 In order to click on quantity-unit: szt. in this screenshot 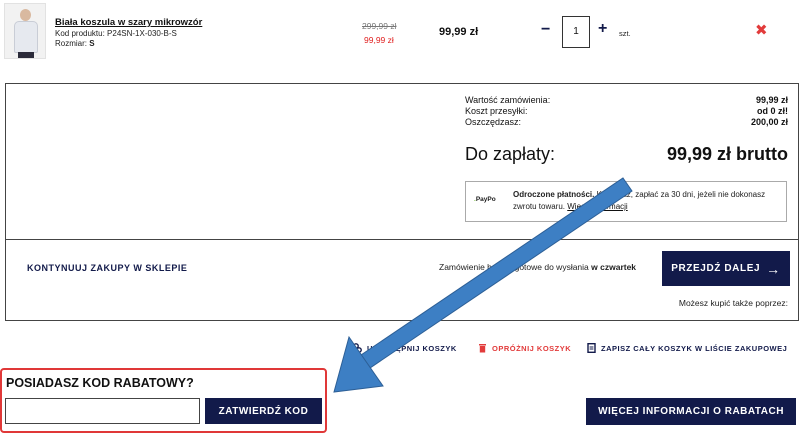, I will do `click(625, 33)`.